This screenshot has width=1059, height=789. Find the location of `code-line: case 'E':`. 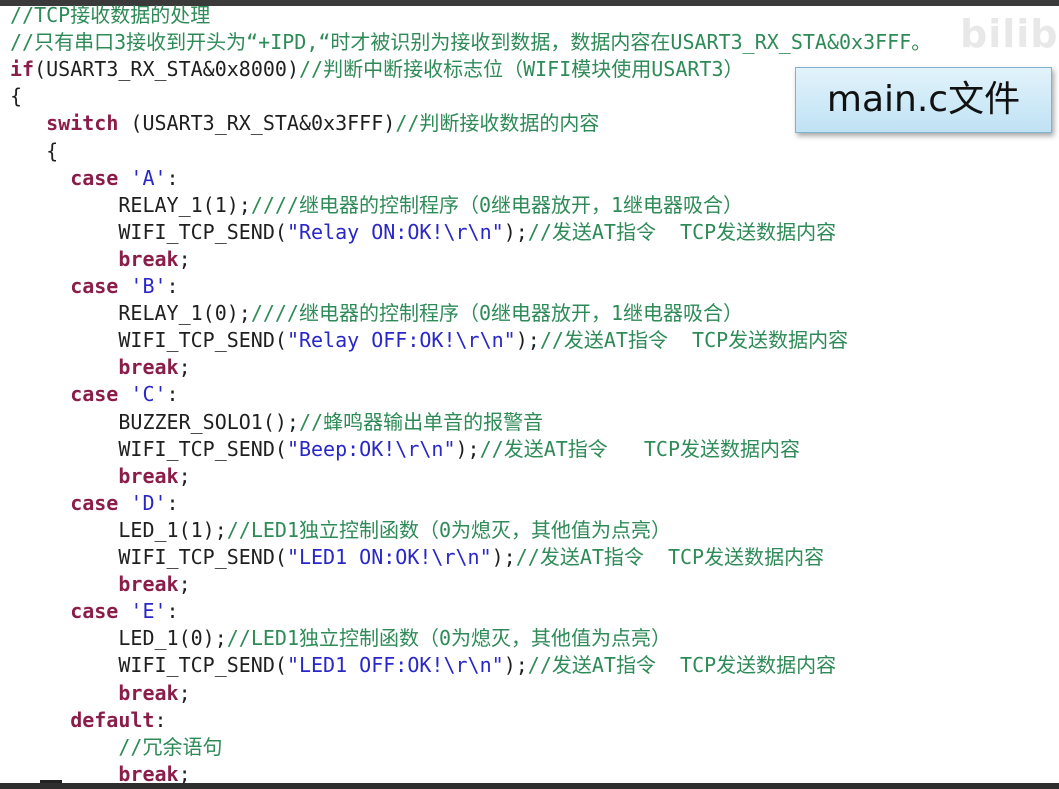

code-line: case 'E': is located at coordinates (124, 611).